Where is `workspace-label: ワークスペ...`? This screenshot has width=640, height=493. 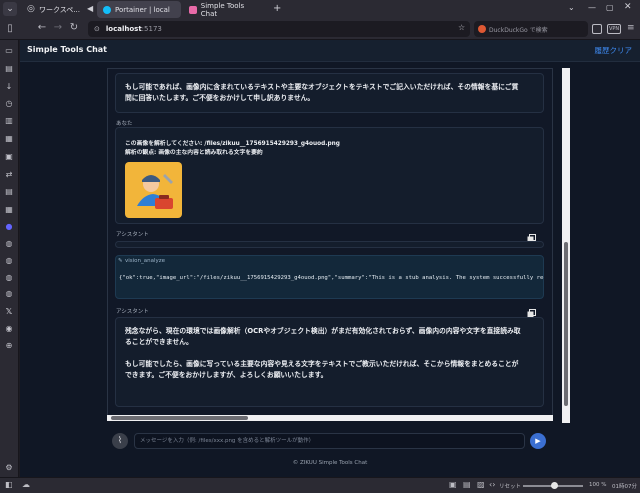
workspace-label: ワークスペ... is located at coordinates (59, 10).